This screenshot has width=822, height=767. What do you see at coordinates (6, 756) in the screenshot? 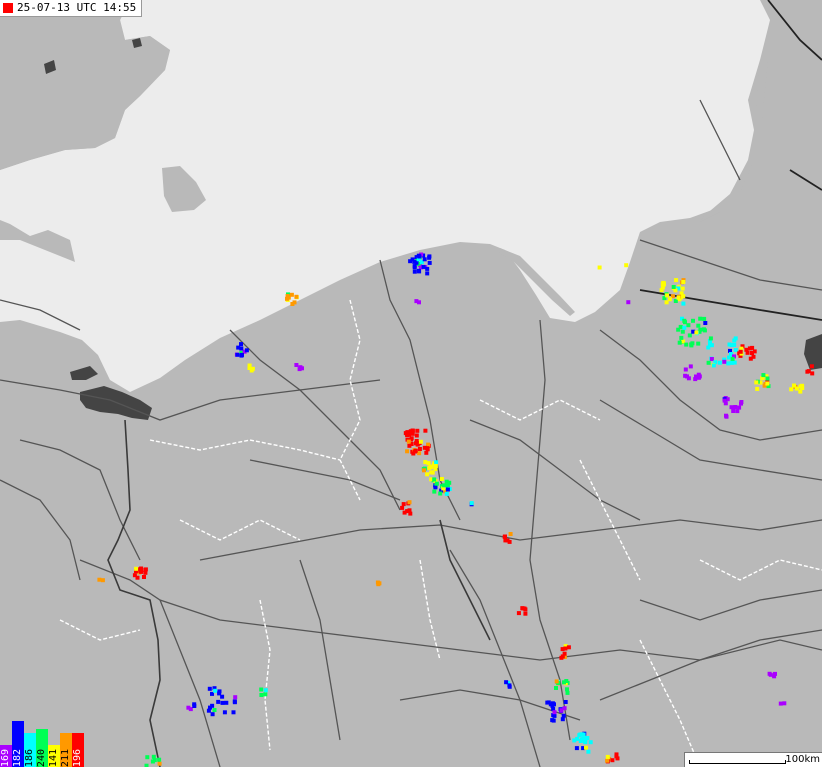
I see `legend-item: 169` at bounding box center [6, 756].